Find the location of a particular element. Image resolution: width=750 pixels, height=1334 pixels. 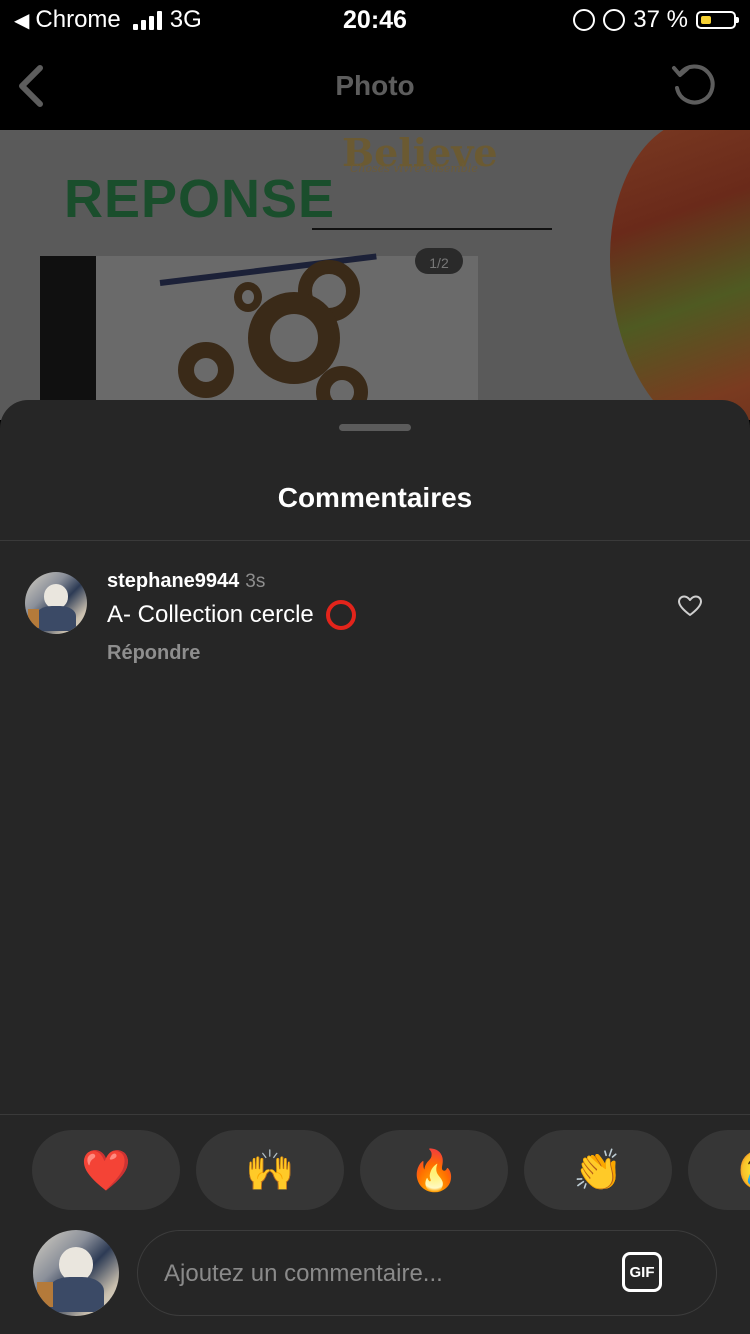

reaction-crying-button: 😢 is located at coordinates (719, 1170).